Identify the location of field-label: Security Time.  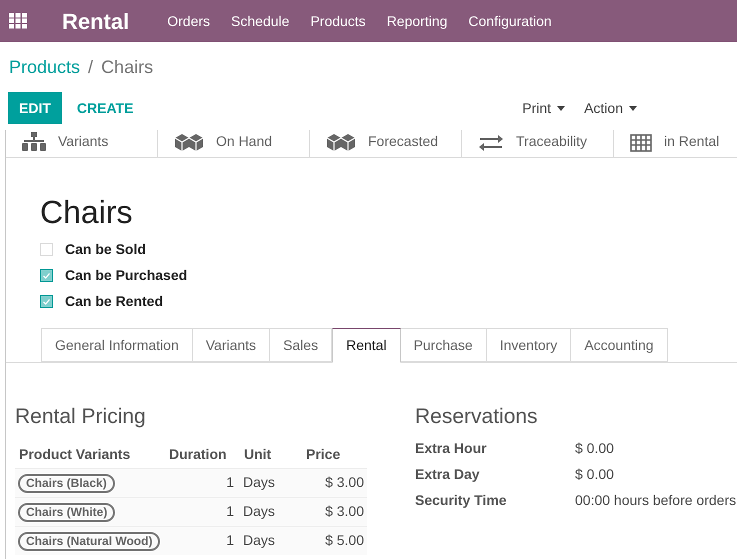
(461, 500).